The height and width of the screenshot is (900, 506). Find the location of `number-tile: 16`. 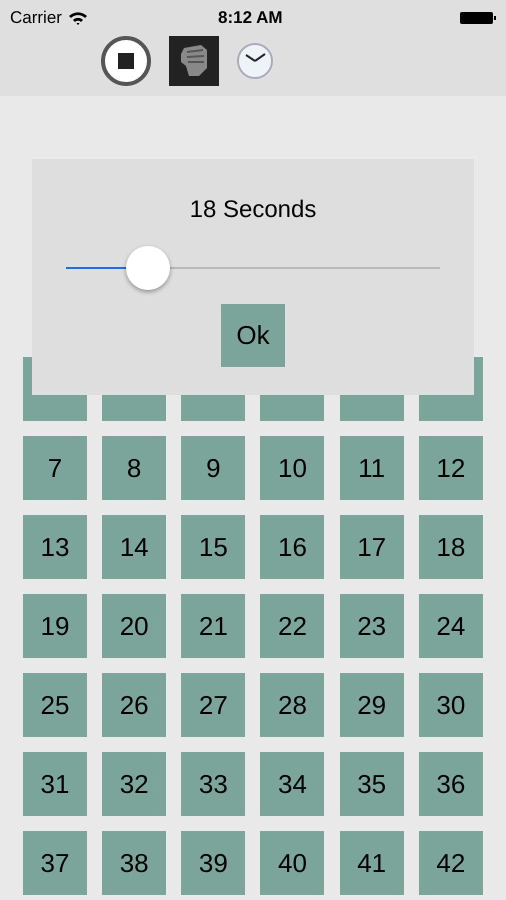

number-tile: 16 is located at coordinates (292, 547).